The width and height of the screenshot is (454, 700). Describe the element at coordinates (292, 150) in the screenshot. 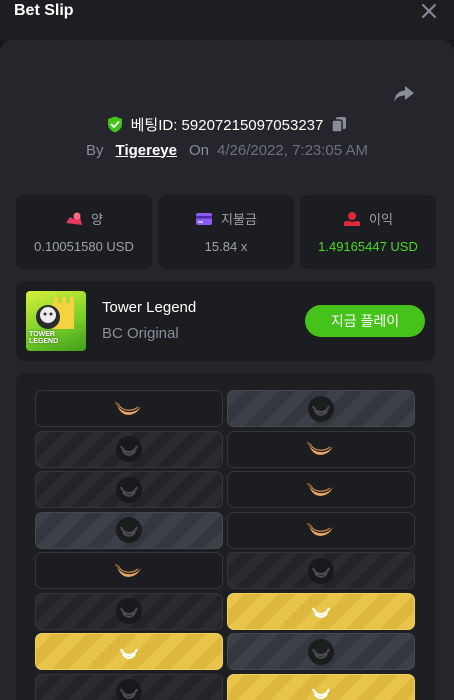

I see `bet-date: 4/26/2022, 7:23:05 AM` at that location.